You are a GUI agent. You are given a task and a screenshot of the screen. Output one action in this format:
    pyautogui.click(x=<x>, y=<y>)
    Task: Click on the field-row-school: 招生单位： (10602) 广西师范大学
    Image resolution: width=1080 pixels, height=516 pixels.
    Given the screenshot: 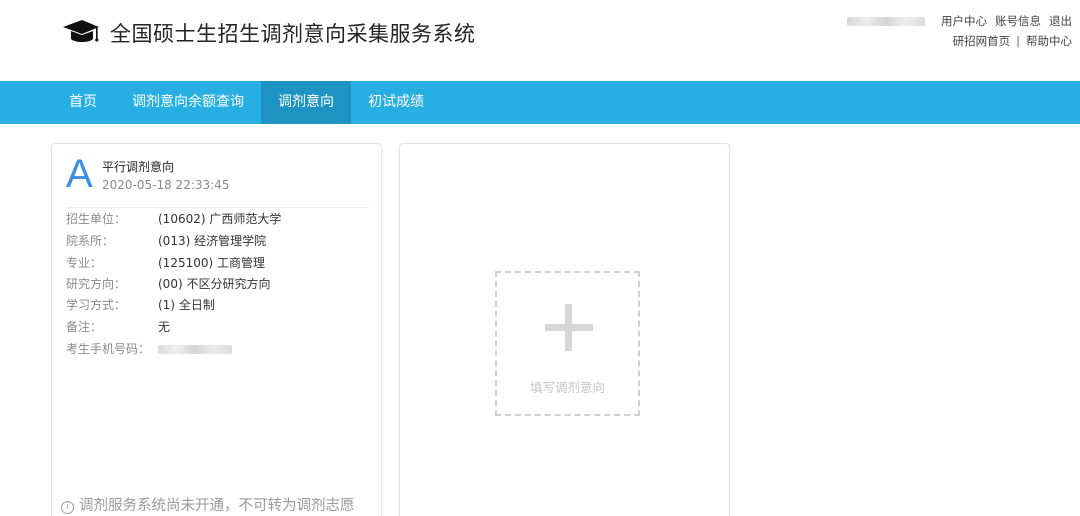 What is the action you would take?
    pyautogui.click(x=173, y=219)
    